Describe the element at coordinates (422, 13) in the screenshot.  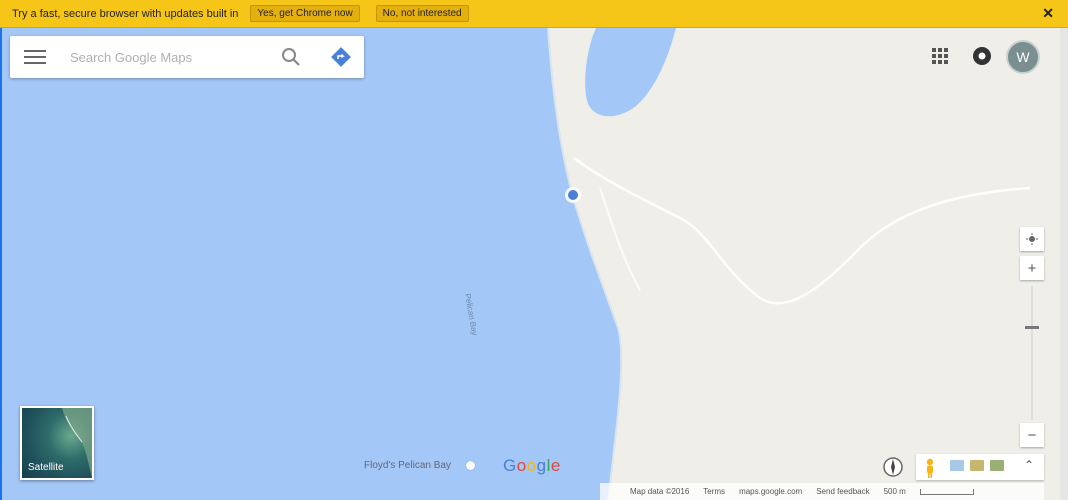
I see `not-interested-button: No, not interested` at that location.